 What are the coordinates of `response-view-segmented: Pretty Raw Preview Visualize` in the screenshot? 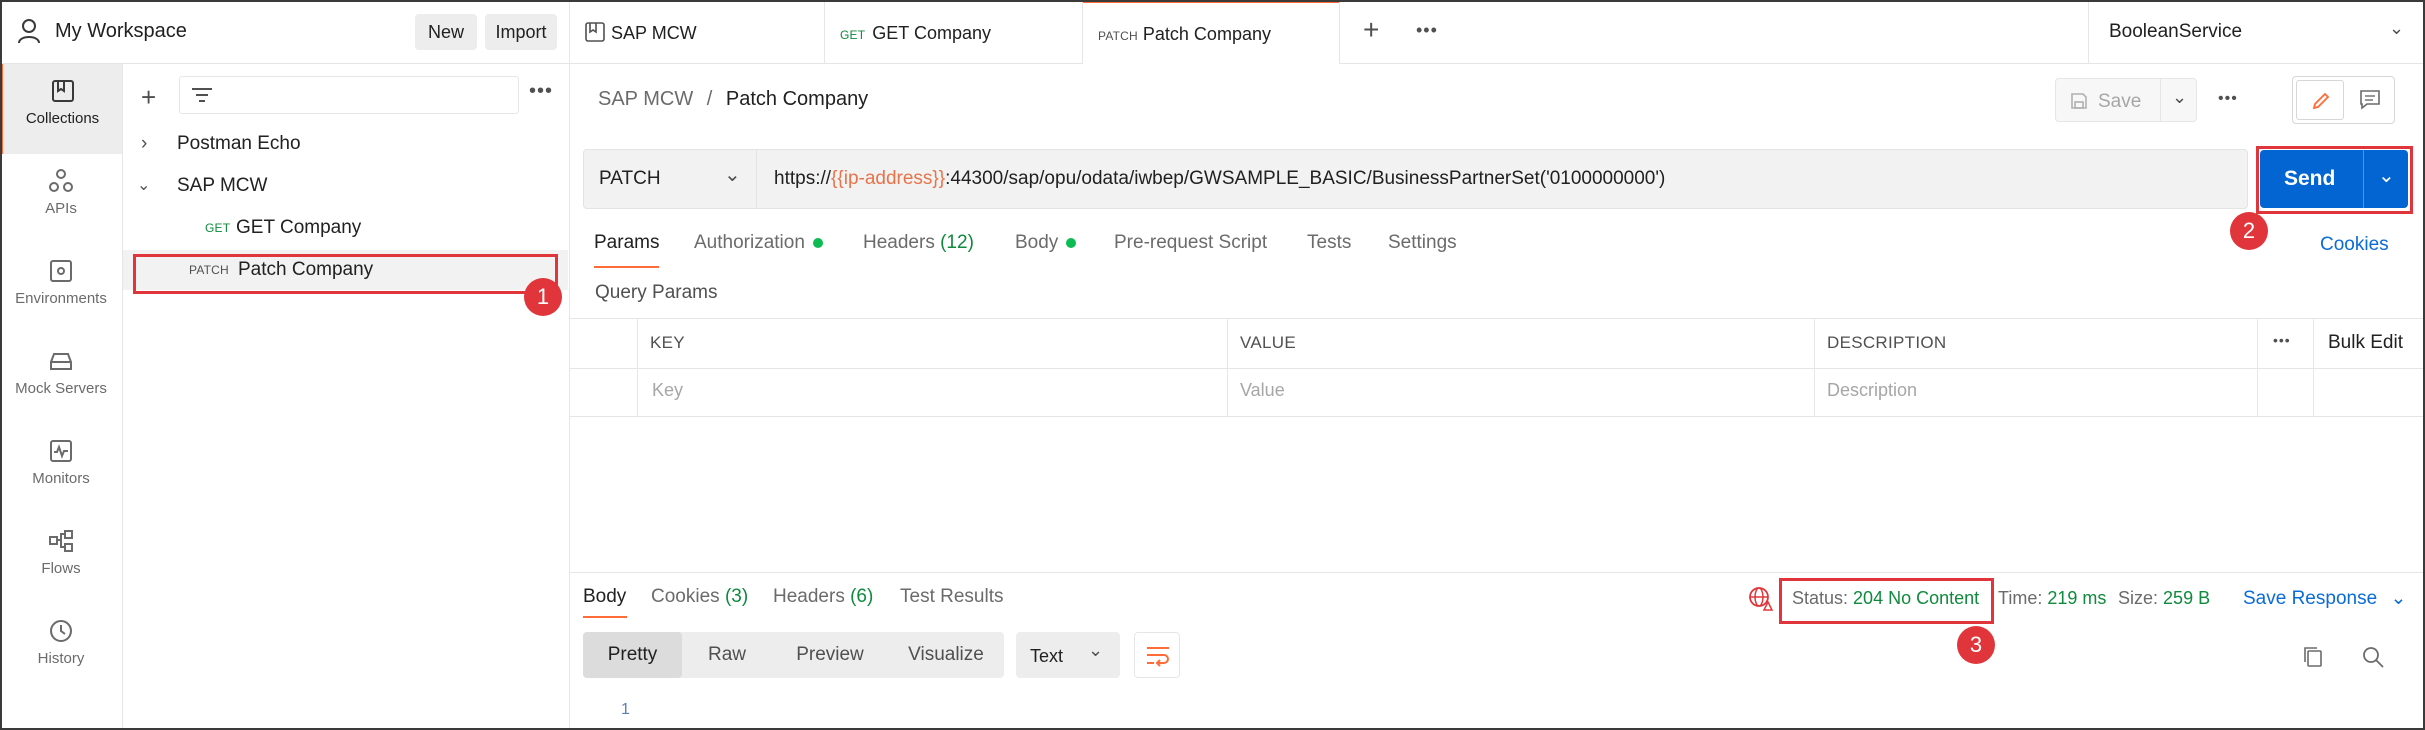 It's located at (793, 655).